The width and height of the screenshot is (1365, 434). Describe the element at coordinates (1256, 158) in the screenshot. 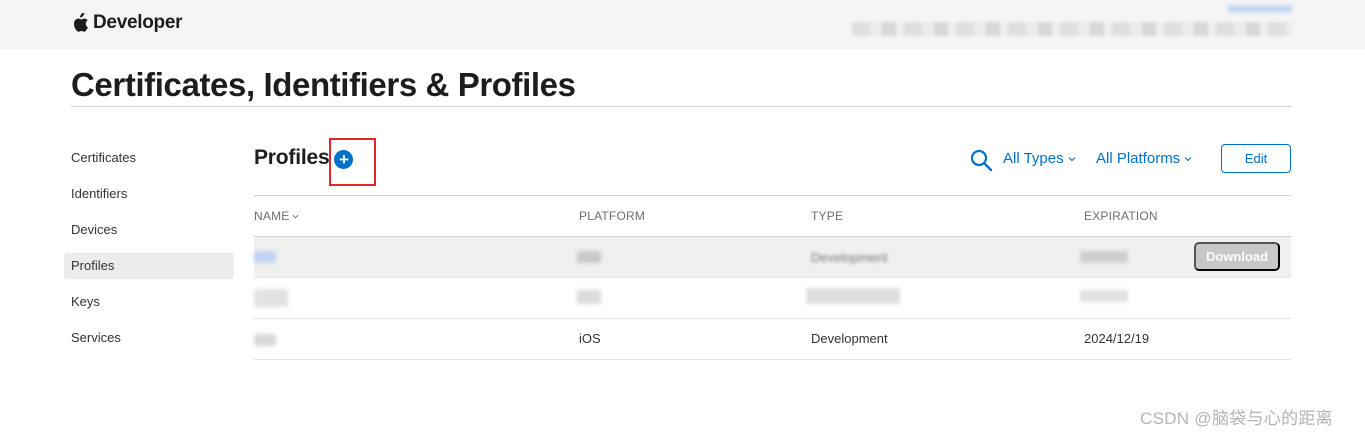

I see `edit-button: Edit` at that location.